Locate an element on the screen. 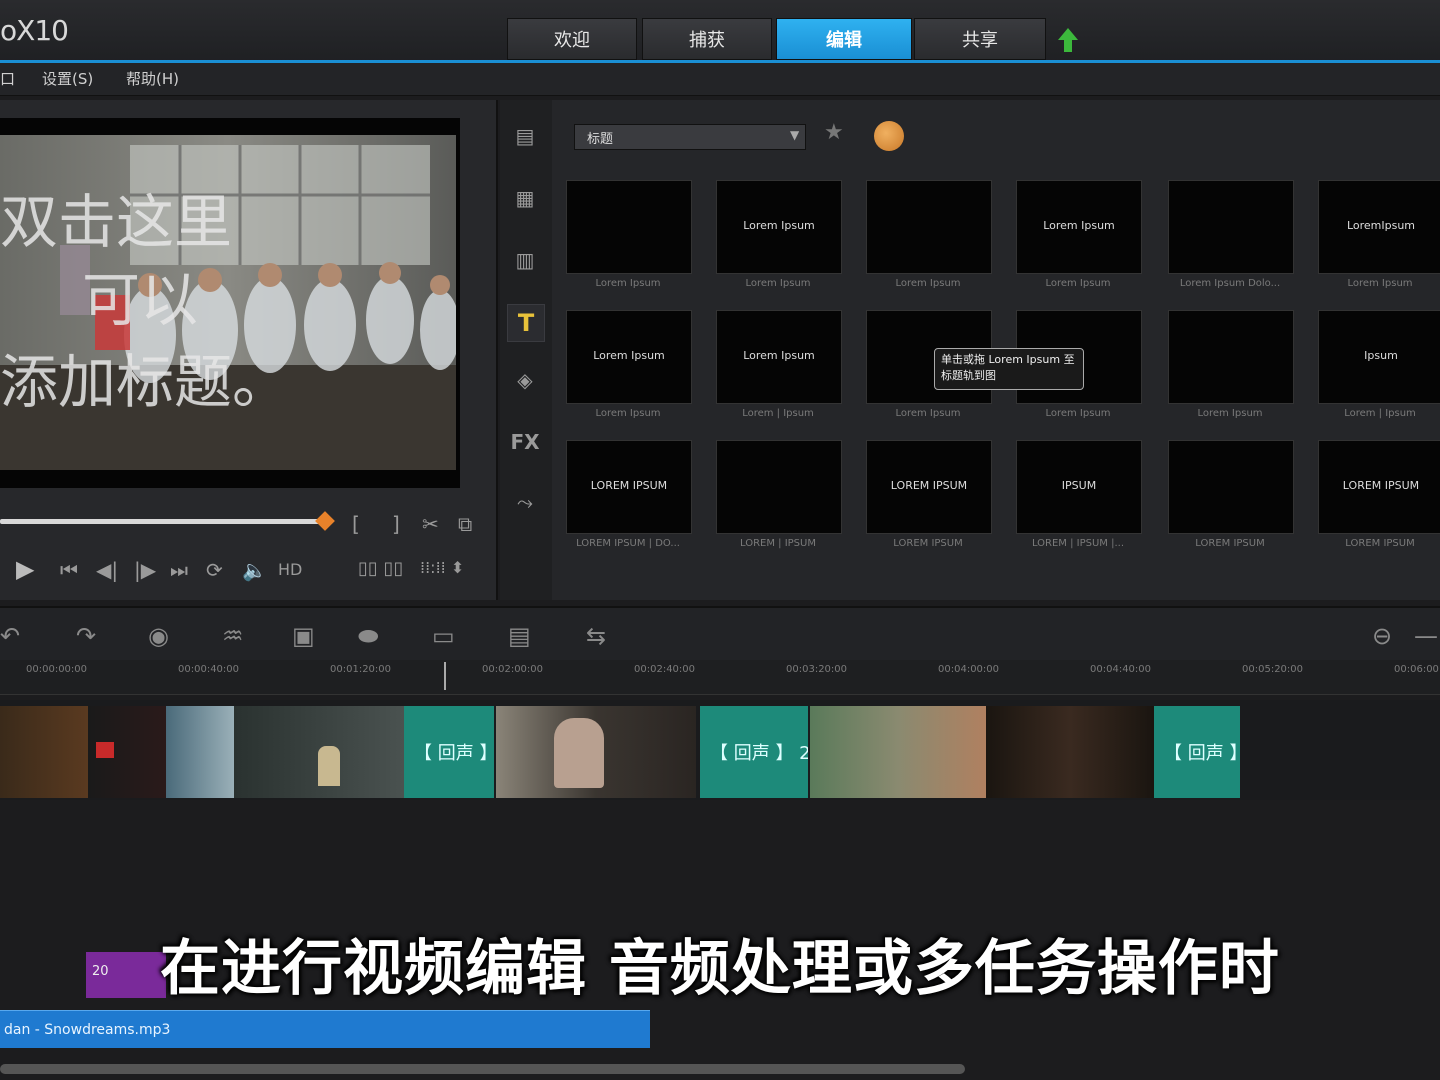 This screenshot has width=1440, height=1080. thumbnail-preview-text: LoremIpsum is located at coordinates (1381, 225).